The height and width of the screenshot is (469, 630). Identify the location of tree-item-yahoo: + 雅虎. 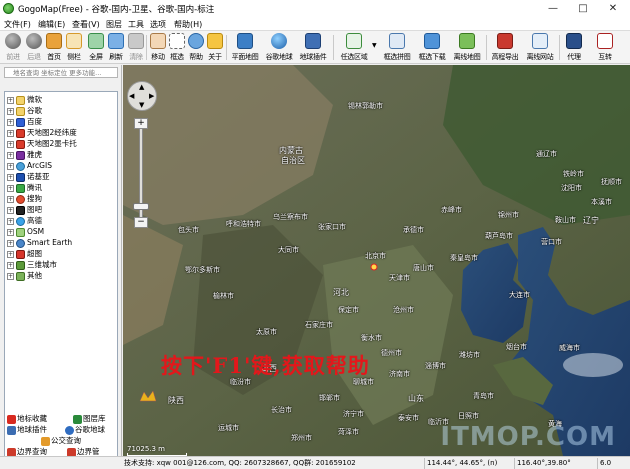
(24, 154).